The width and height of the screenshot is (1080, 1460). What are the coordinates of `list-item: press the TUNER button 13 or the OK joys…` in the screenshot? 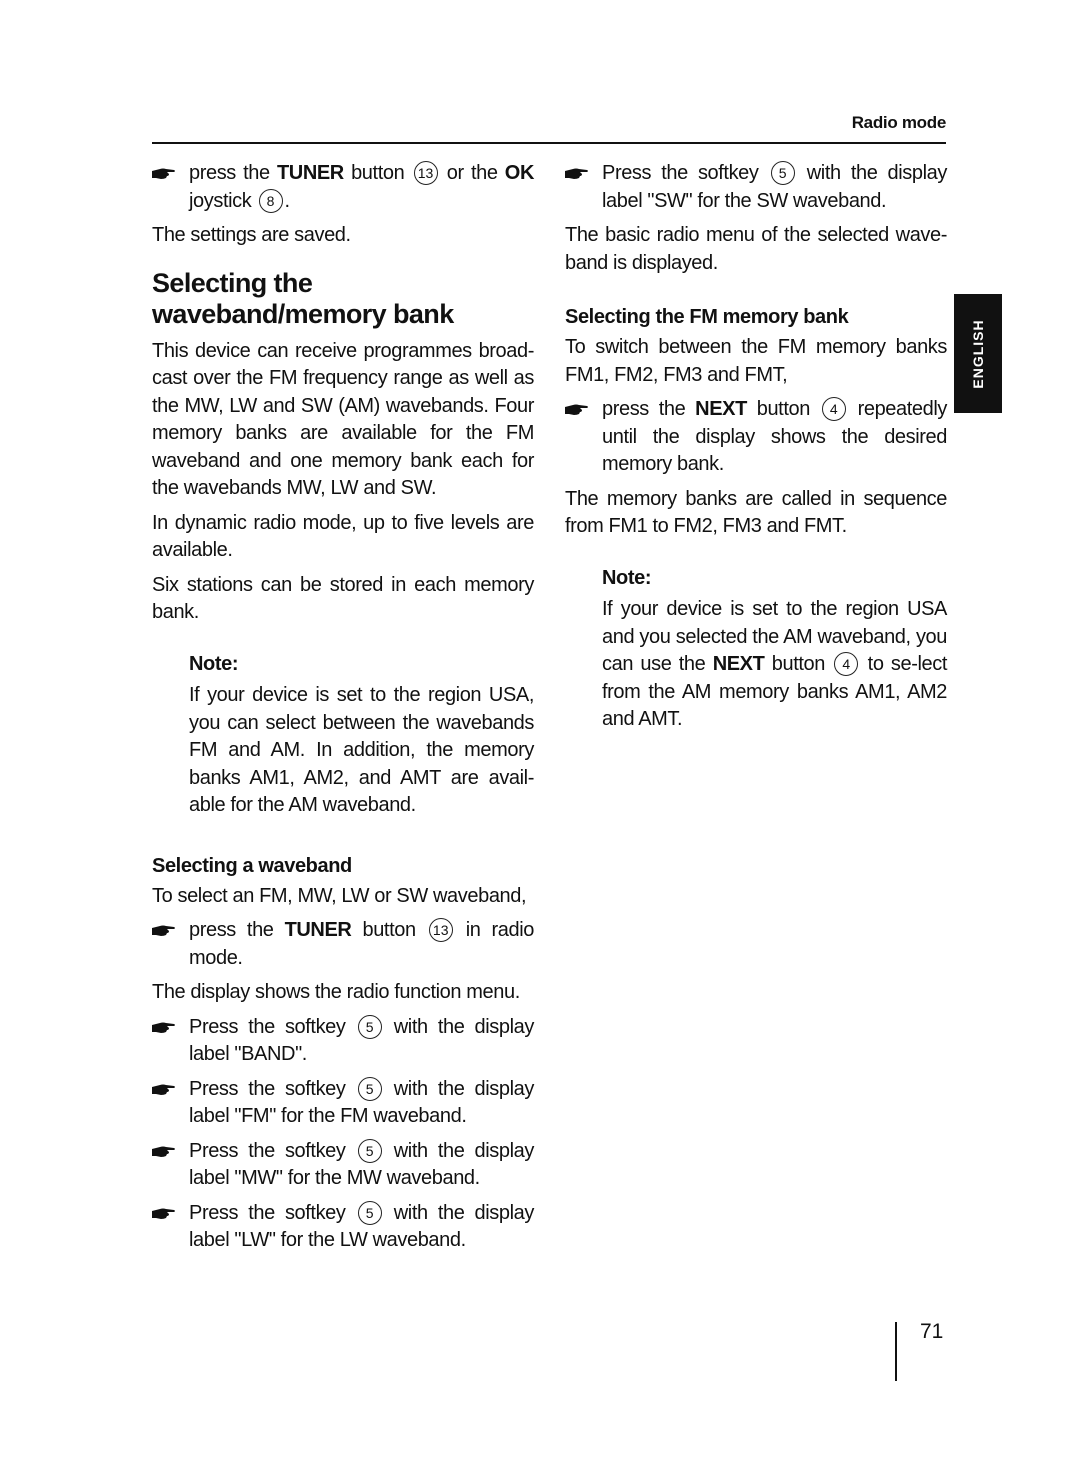 It's located at (343, 187).